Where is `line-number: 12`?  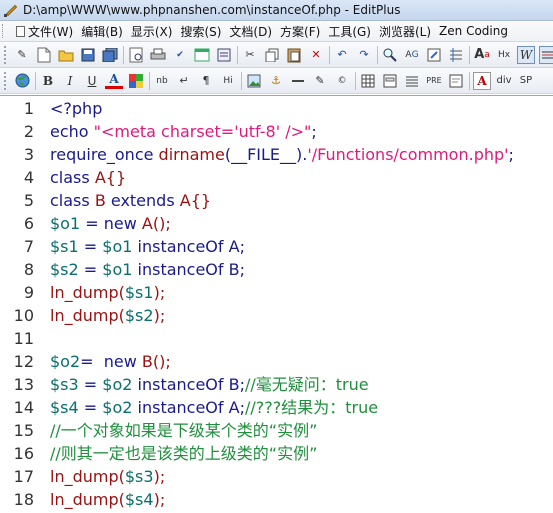
line-number: 12 is located at coordinates (23, 361).